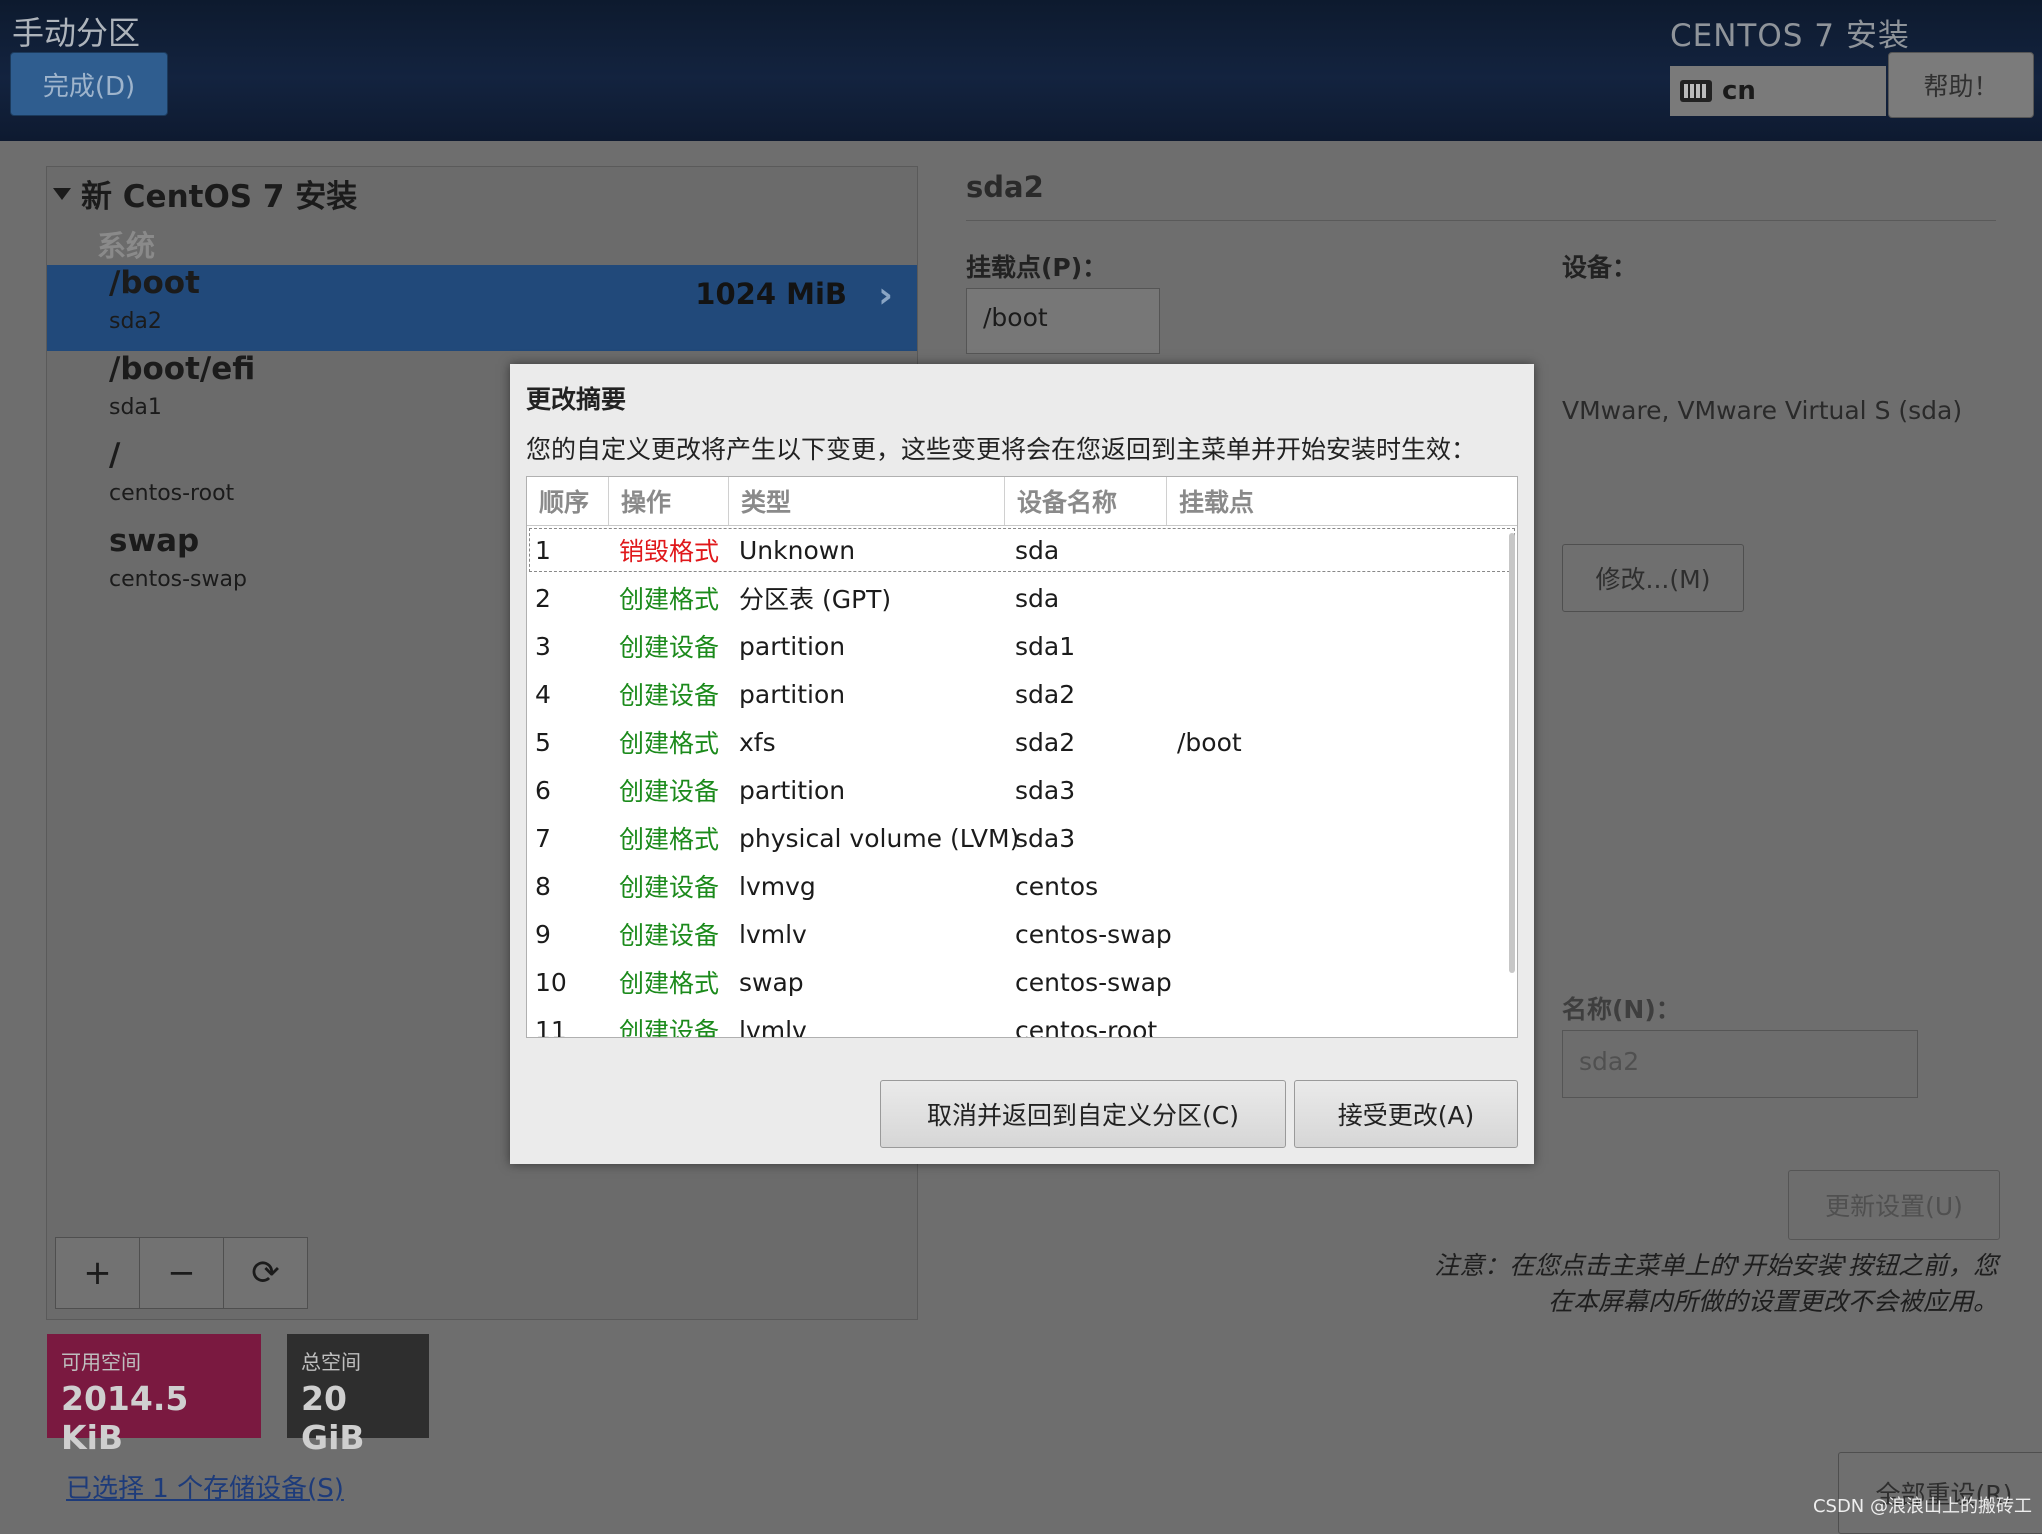  What do you see at coordinates (482, 308) in the screenshot?
I see `partition-item-boot: /boot sda2 1024 MiB ›` at bounding box center [482, 308].